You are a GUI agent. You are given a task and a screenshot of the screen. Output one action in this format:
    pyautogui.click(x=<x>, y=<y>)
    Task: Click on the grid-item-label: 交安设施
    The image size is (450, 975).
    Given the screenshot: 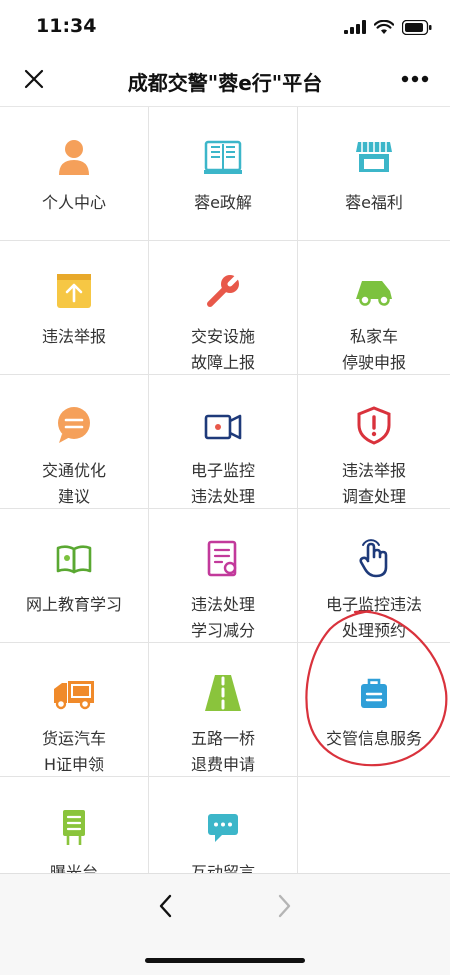 What is the action you would take?
    pyautogui.click(x=222, y=336)
    